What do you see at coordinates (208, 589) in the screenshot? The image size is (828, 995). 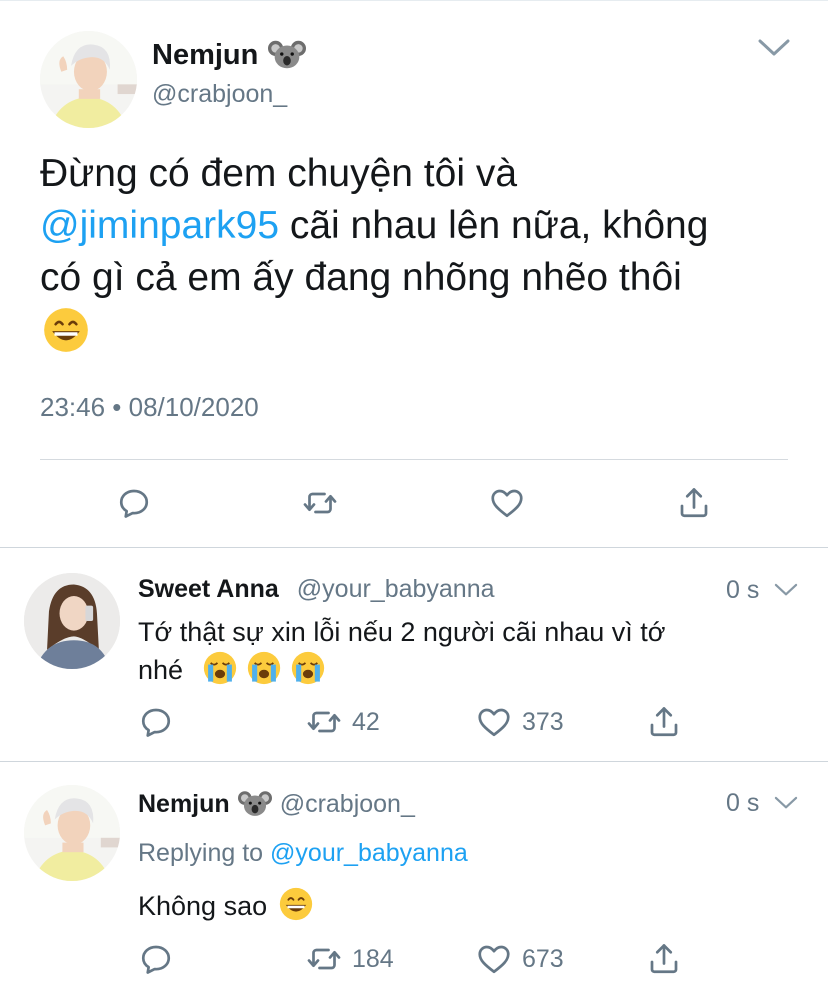 I see `author-name-text: Sweet Anna` at bounding box center [208, 589].